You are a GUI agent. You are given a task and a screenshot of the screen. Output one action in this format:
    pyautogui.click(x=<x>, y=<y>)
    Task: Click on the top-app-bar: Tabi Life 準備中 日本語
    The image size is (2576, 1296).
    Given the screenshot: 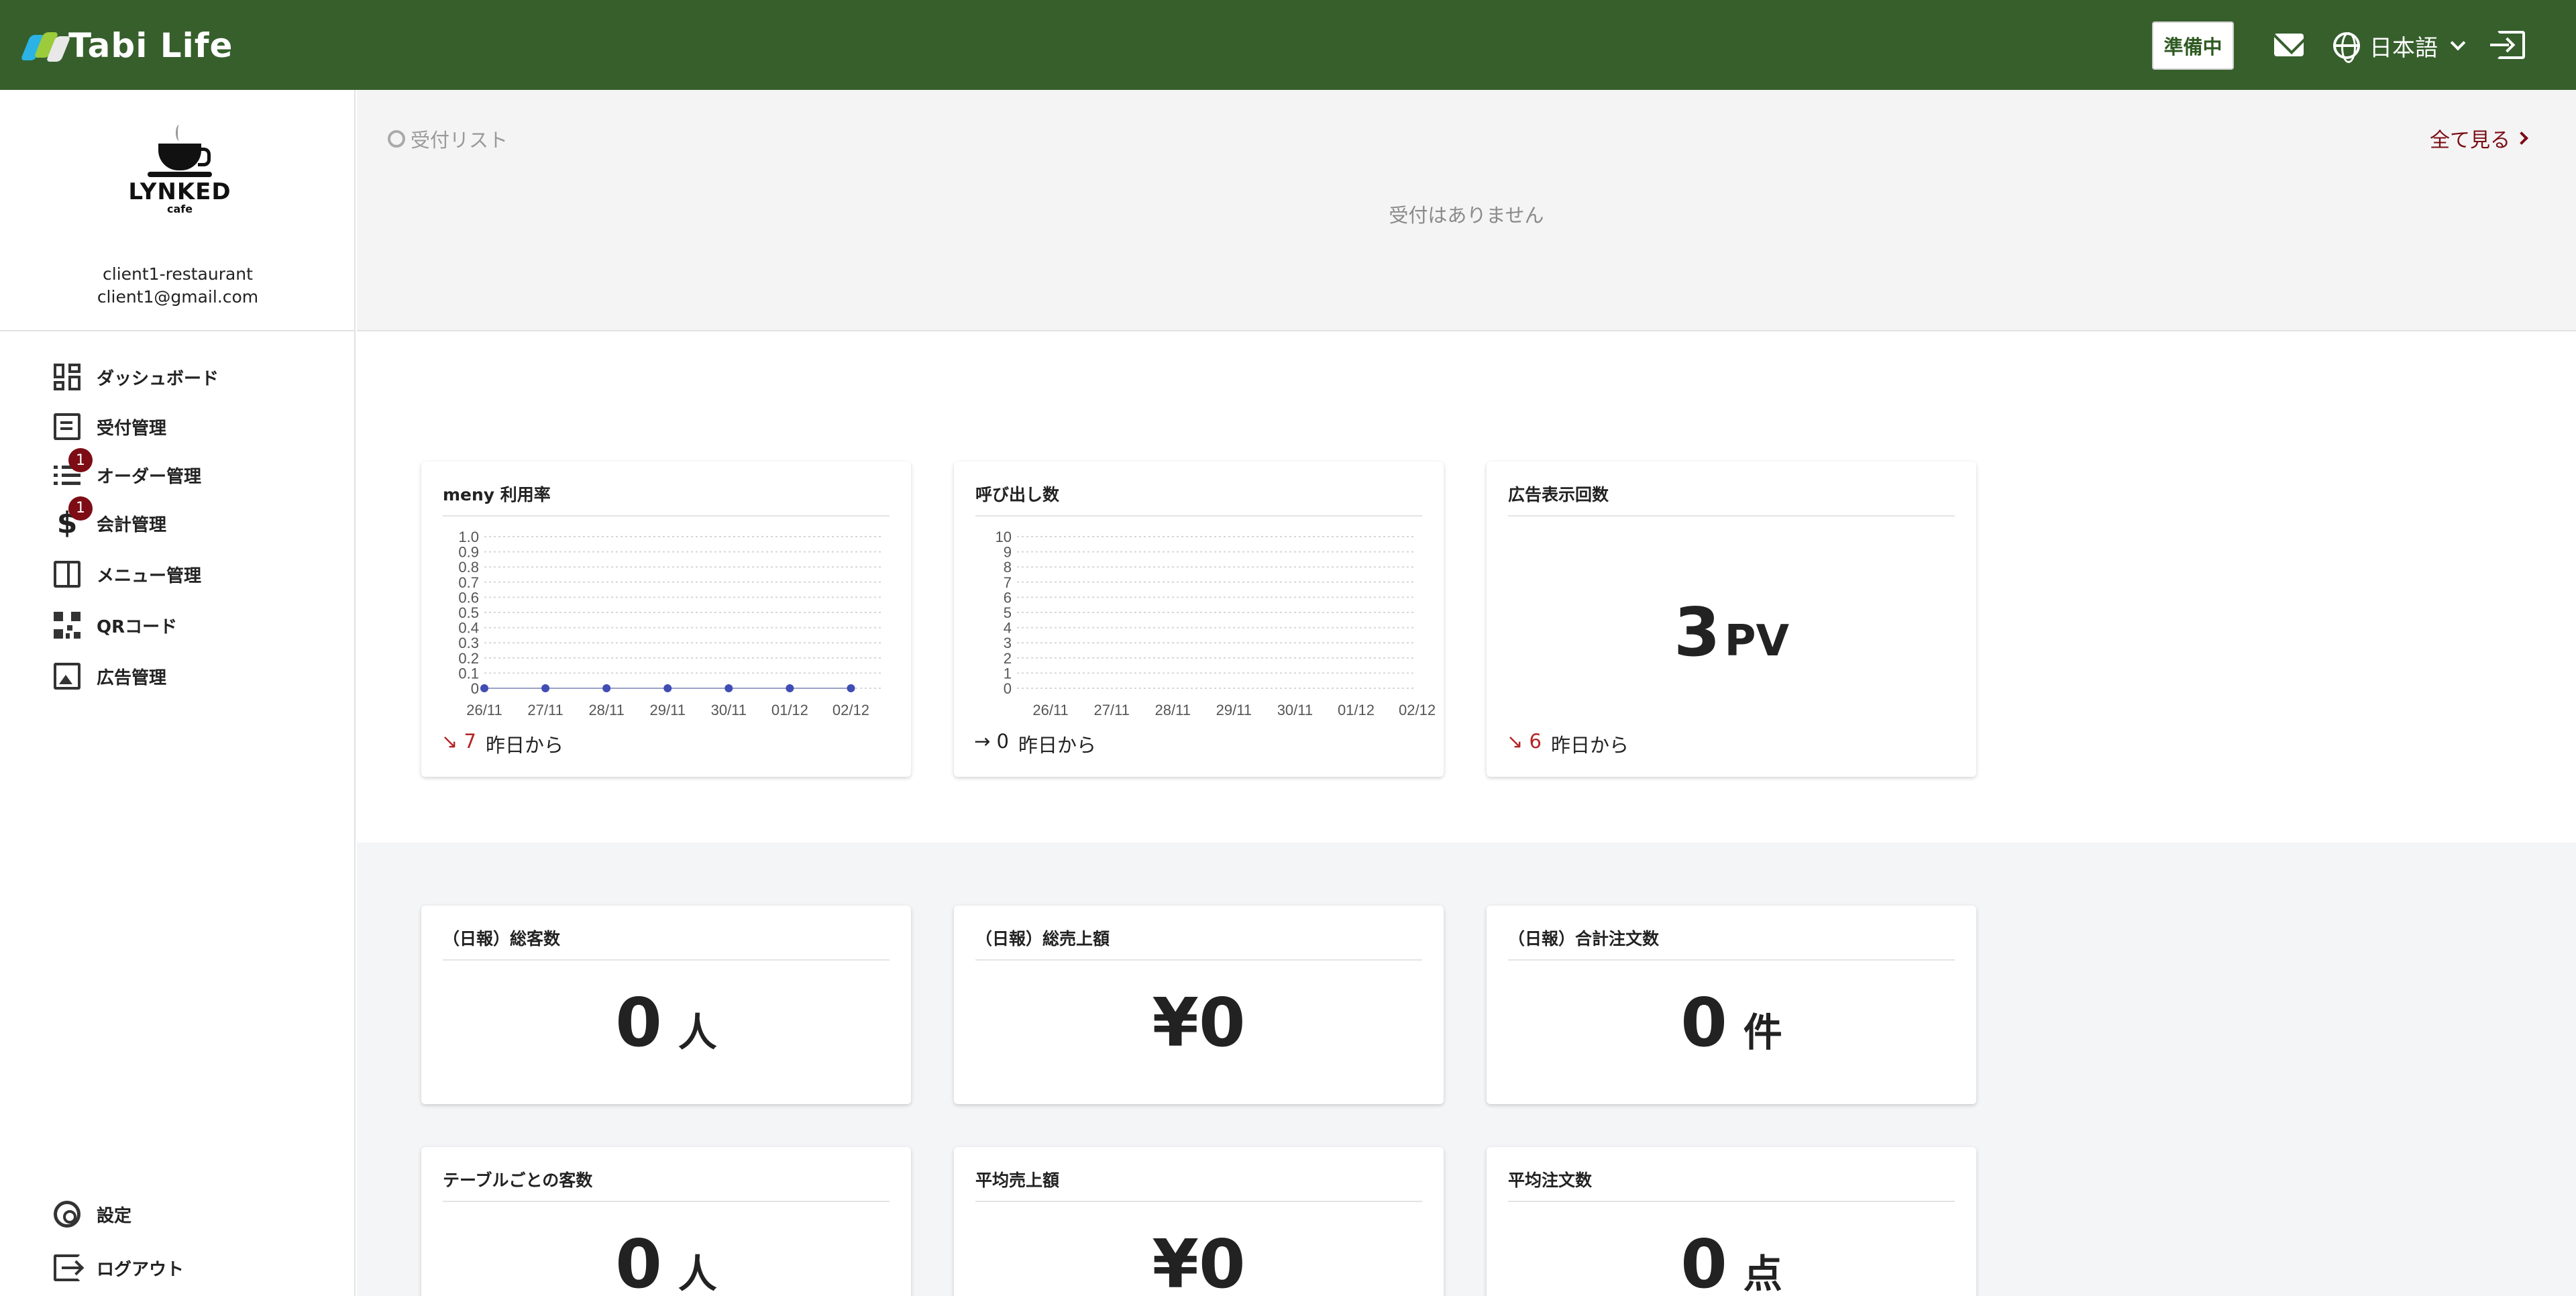 What is the action you would take?
    pyautogui.click(x=1288, y=45)
    